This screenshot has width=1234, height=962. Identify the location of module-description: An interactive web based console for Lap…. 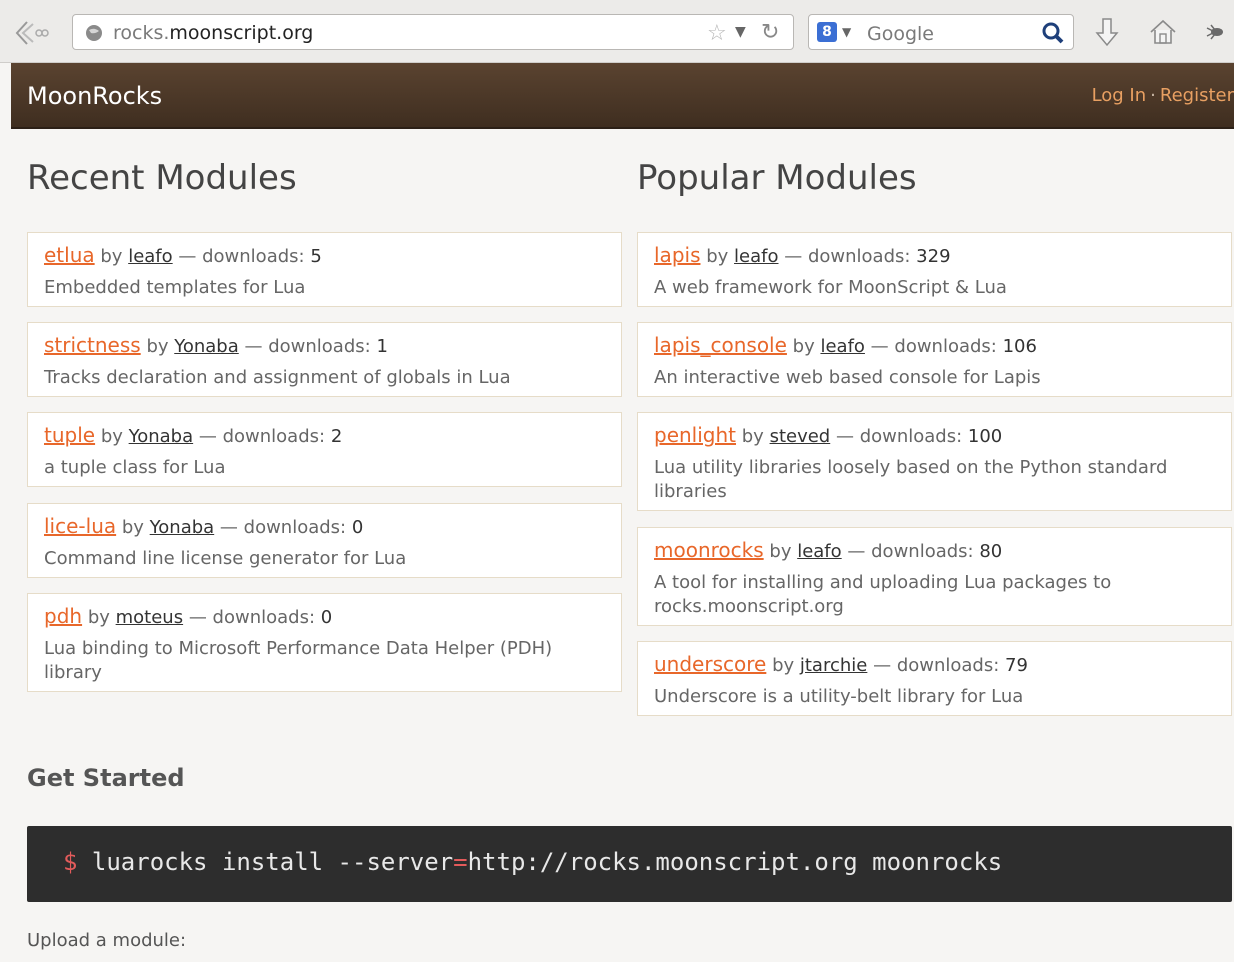
(847, 377).